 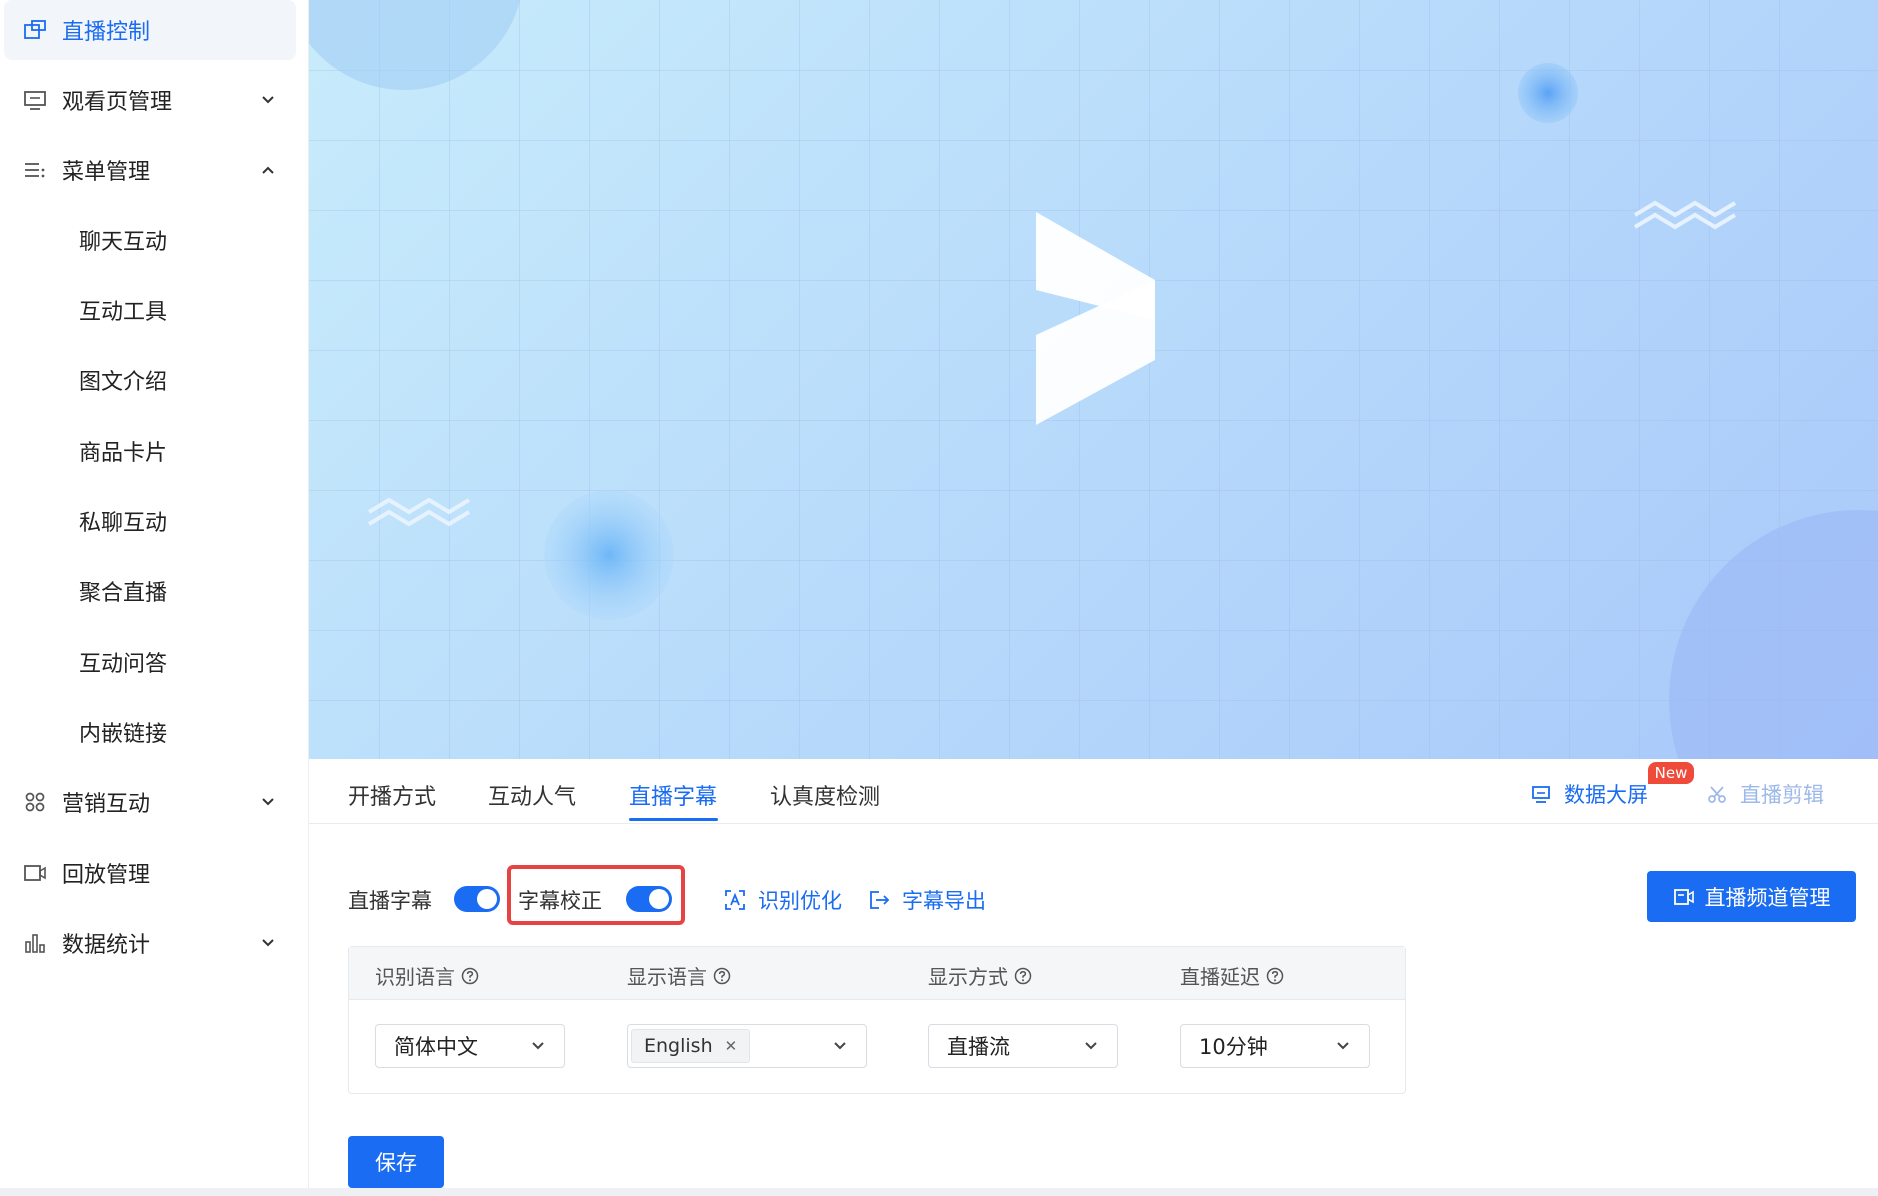 I want to click on sidebar-sub-item: 图文介绍, so click(x=148, y=380).